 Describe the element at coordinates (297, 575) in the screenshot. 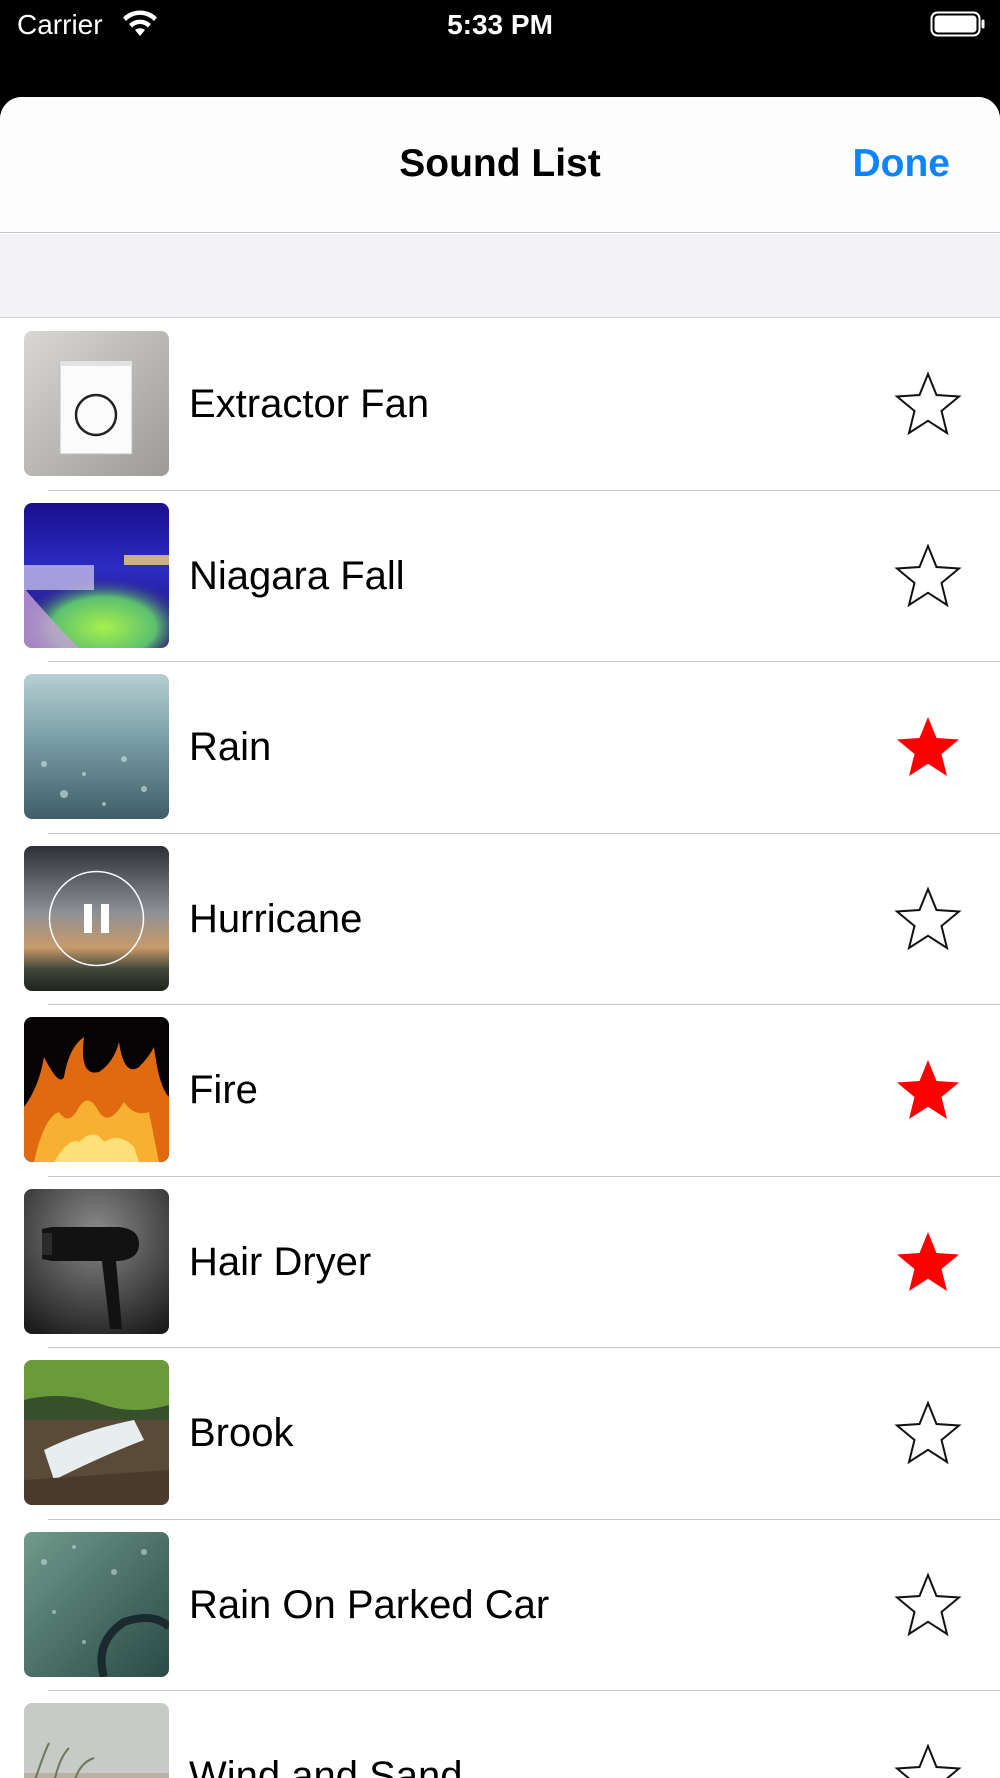

I see `sound-label: Niagara Fall` at that location.